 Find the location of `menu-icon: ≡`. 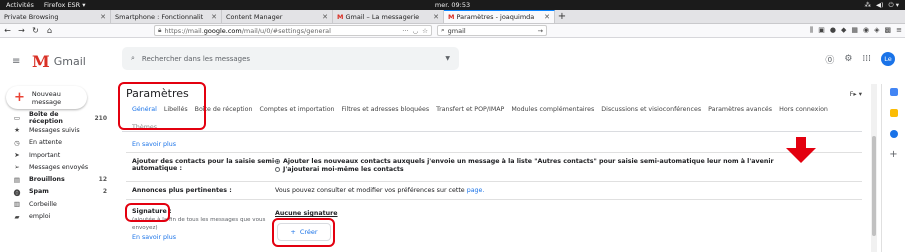

menu-icon: ≡ is located at coordinates (899, 30).